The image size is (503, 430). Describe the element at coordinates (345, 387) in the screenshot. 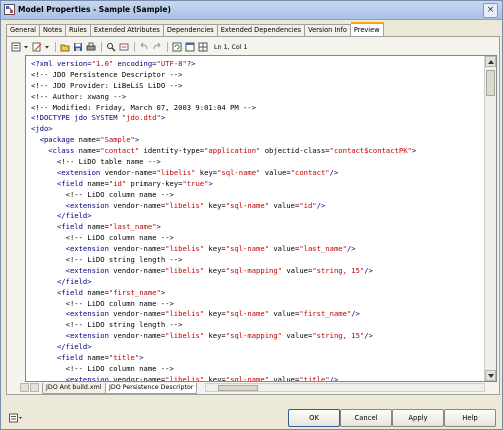

I see `horizontal-scrollbar` at that location.